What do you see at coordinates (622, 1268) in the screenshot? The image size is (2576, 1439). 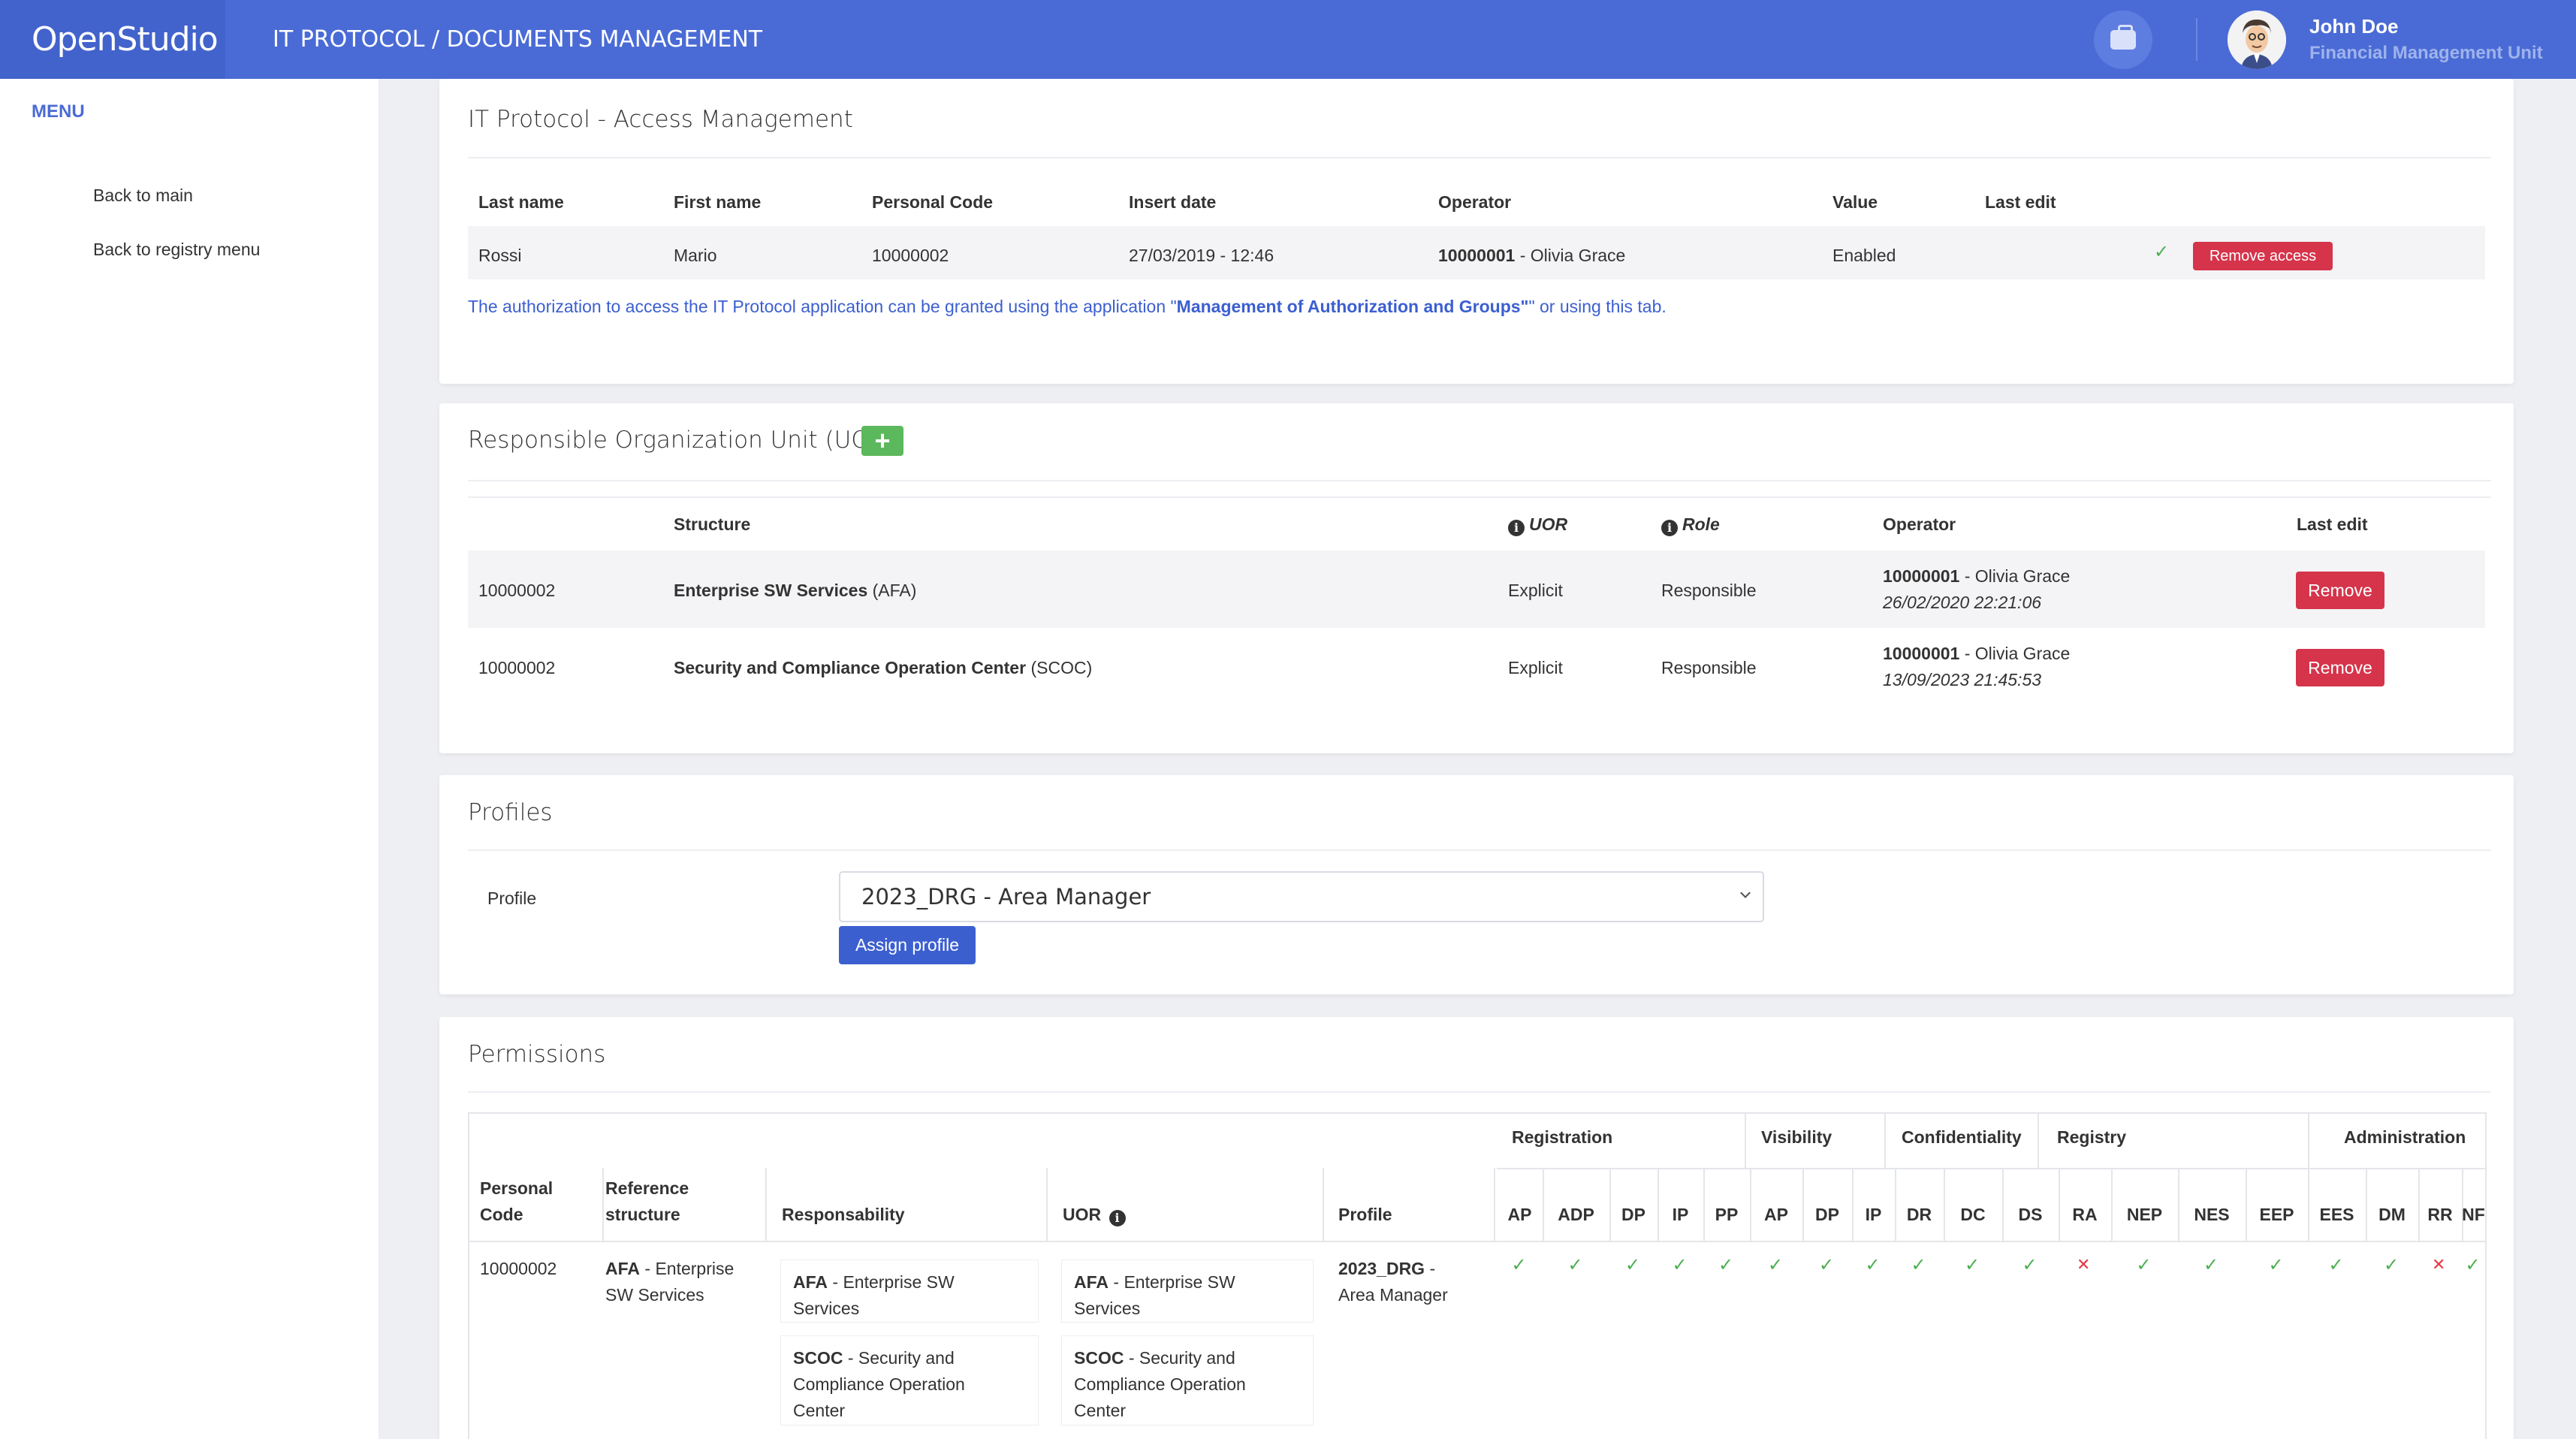 I see `reference-abbr: AFA` at bounding box center [622, 1268].